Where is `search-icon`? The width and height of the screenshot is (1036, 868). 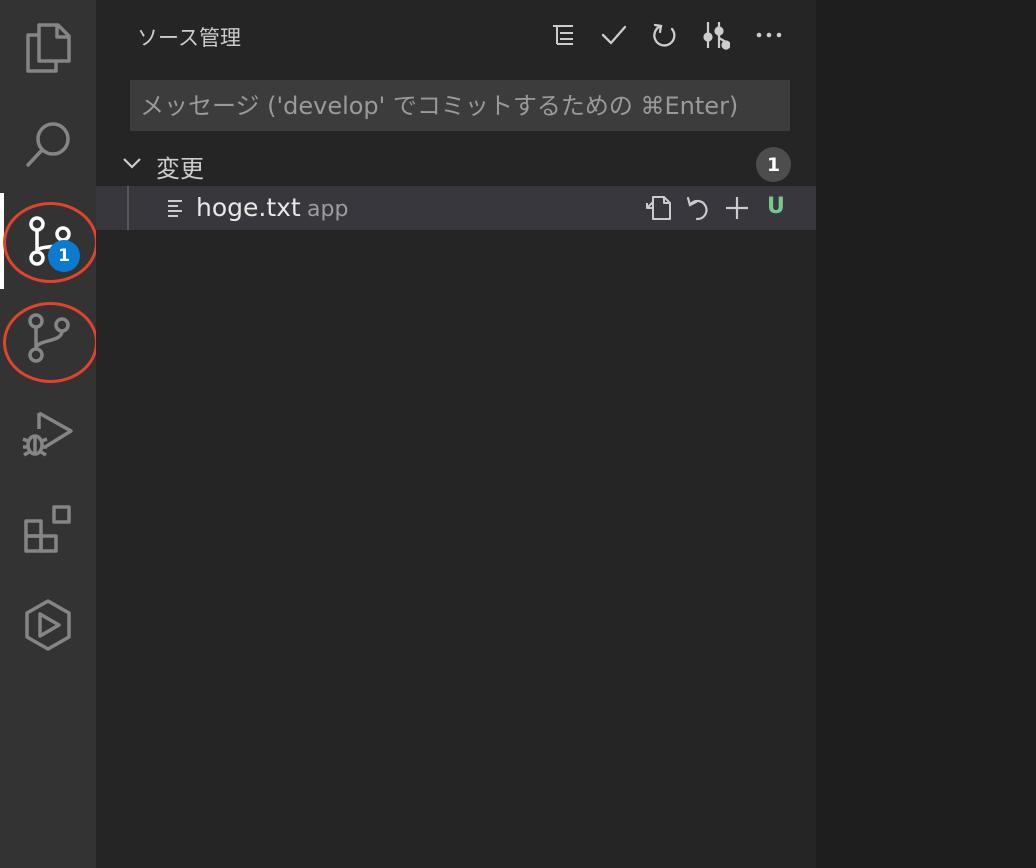 search-icon is located at coordinates (48, 144).